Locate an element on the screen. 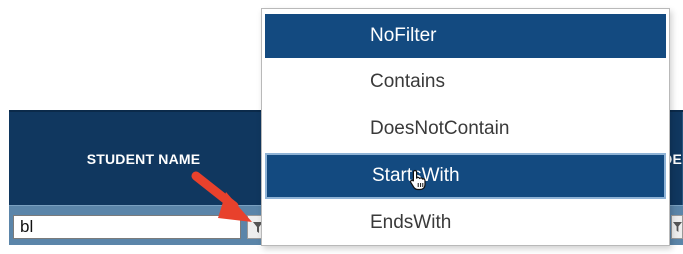  grid-body is located at coordinates (346, 249).